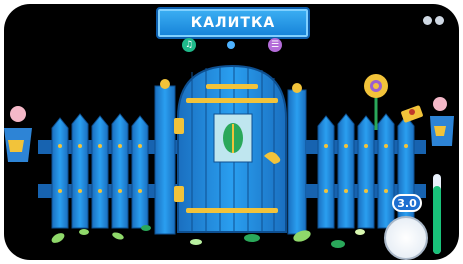  What do you see at coordinates (407, 203) in the screenshot?
I see `zoom-value-badge: 3.0` at bounding box center [407, 203].